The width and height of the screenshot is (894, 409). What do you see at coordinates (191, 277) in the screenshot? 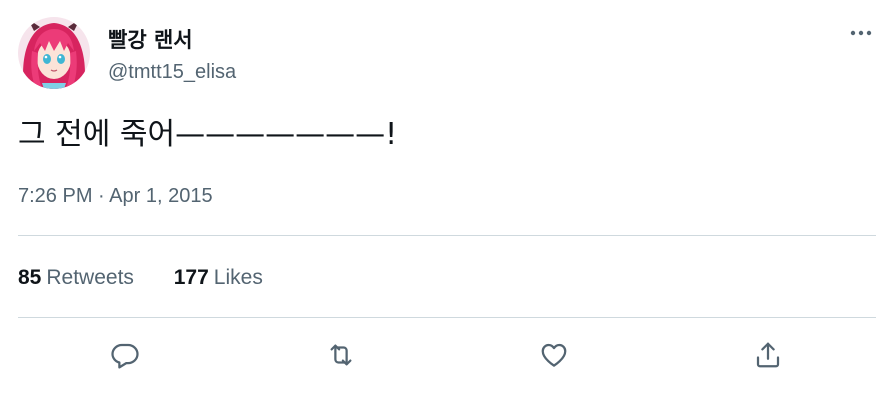
I see `likes-count: 177` at bounding box center [191, 277].